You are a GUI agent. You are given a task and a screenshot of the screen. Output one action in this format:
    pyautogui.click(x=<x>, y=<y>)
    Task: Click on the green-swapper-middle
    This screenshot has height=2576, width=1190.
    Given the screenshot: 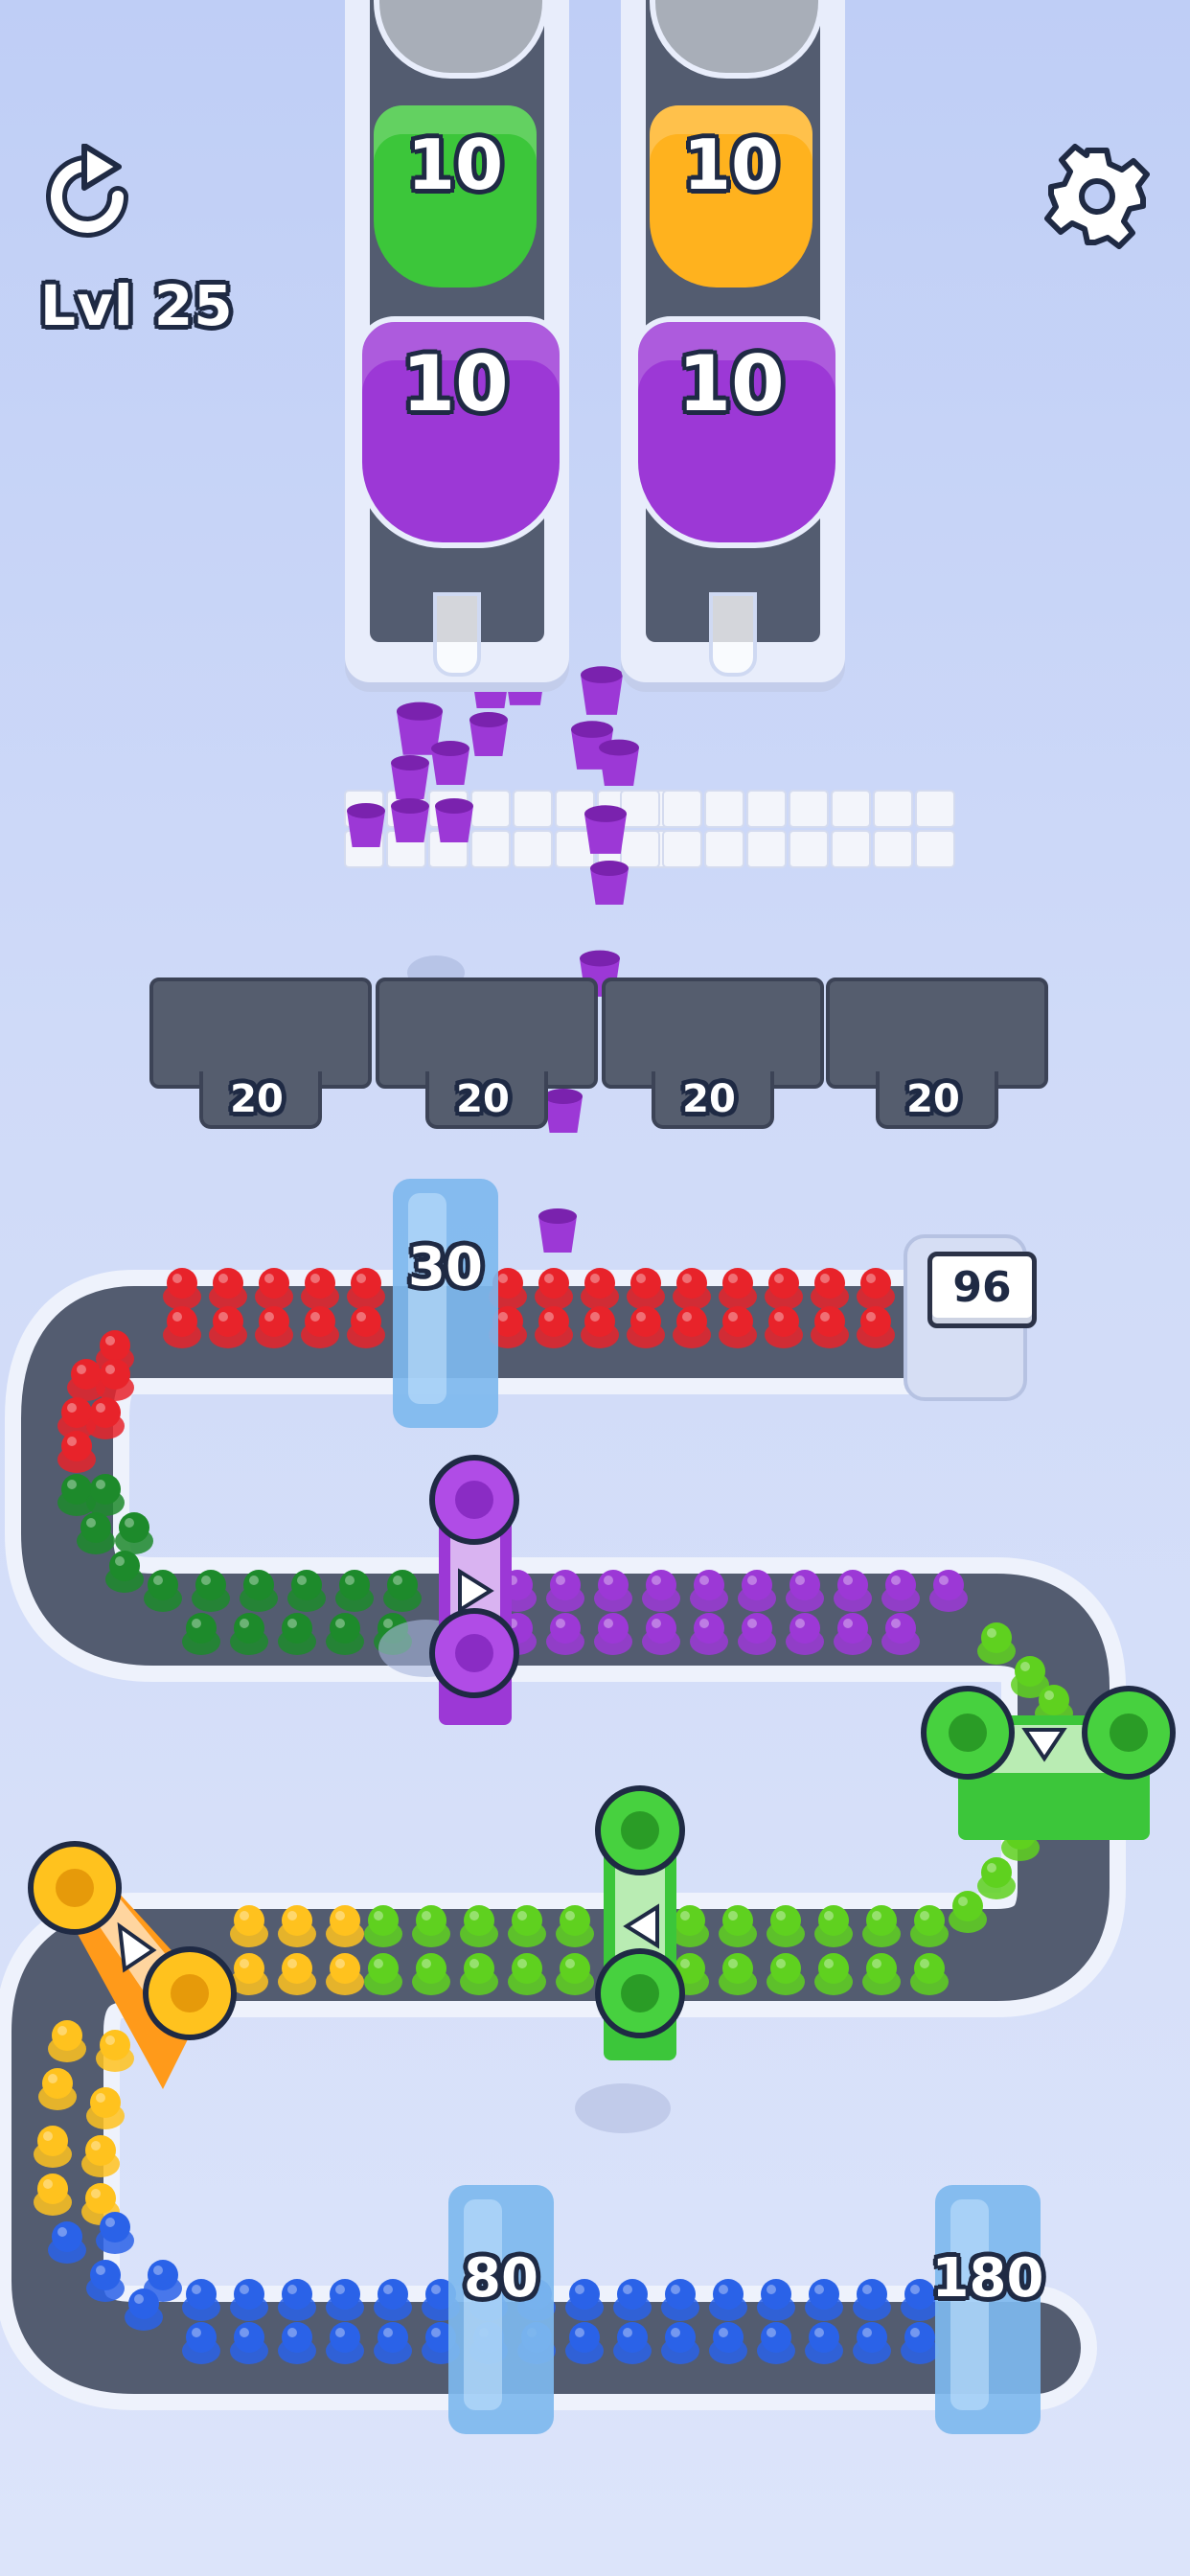 What is the action you would take?
    pyautogui.click(x=640, y=1922)
    